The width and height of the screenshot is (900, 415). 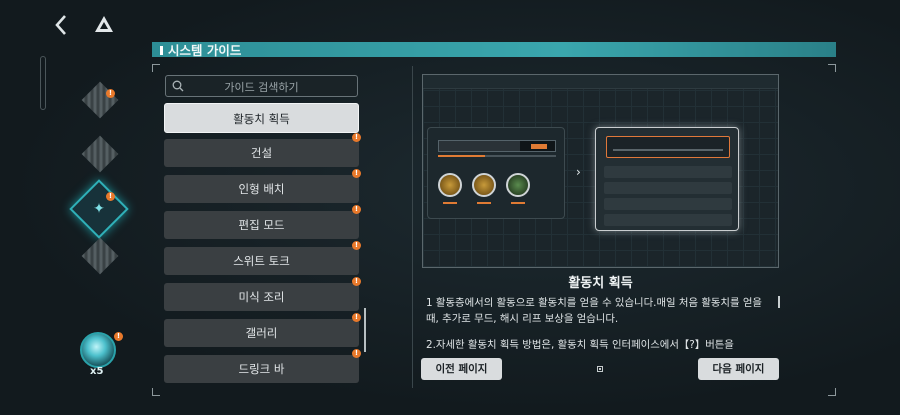 I want to click on chevron-left-icon, so click(x=60, y=25).